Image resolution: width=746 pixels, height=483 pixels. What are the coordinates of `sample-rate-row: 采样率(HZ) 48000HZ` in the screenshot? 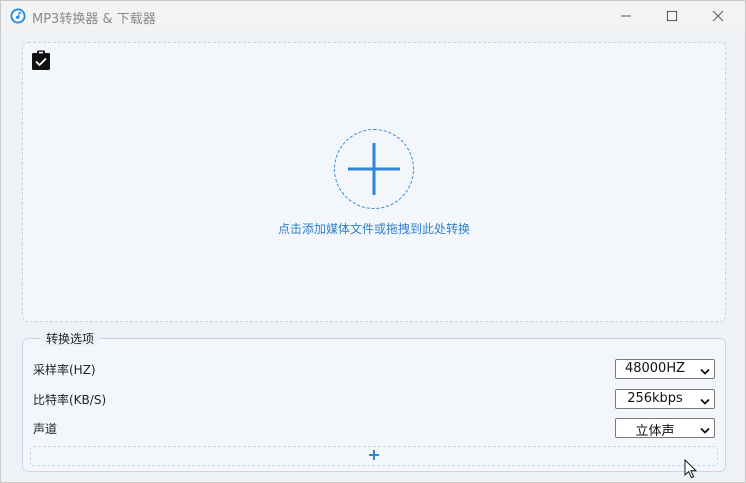 It's located at (374, 369).